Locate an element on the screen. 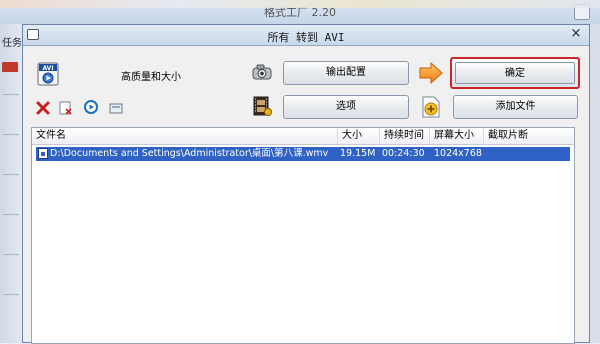  background-sidebar: 任务 is located at coordinates (11, 183).